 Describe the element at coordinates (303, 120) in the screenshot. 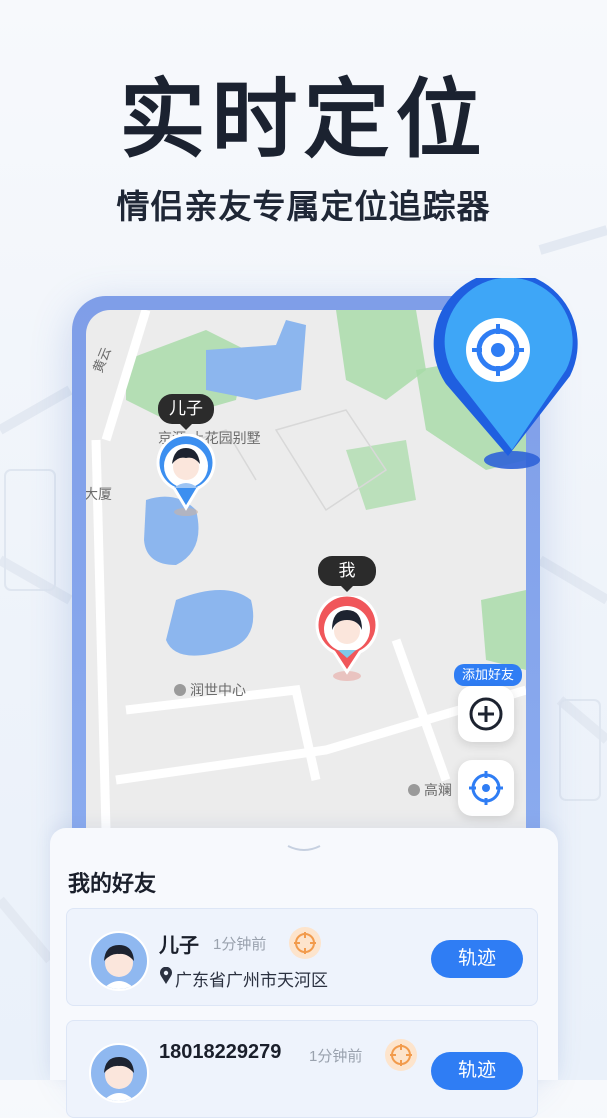

I see `headline: 实时定位` at that location.